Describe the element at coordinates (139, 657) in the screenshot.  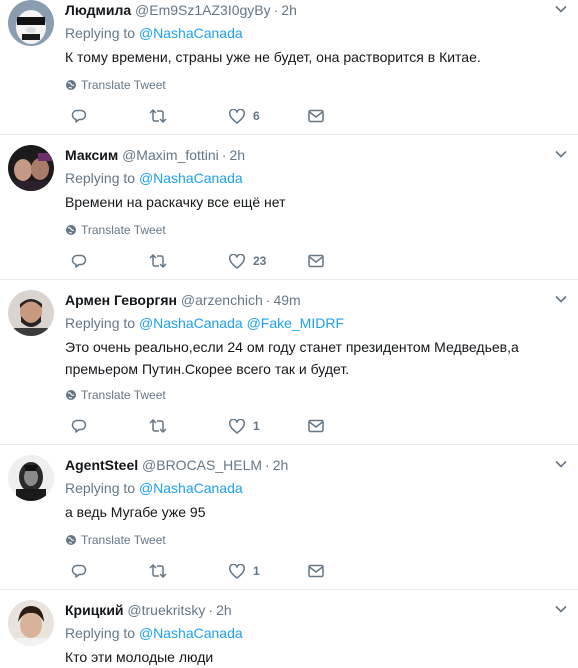
I see `tweet-text: Кто эти молодые люди` at that location.